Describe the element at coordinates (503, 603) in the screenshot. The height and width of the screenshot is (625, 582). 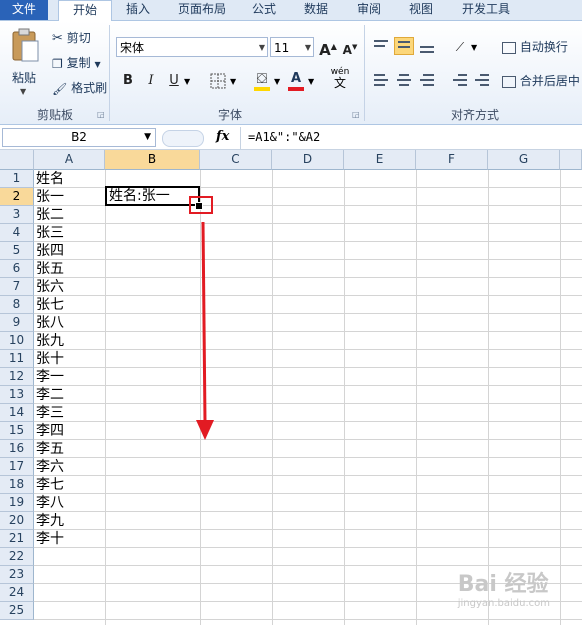
I see `watermark-subtext: jingyan.baidu.com` at that location.